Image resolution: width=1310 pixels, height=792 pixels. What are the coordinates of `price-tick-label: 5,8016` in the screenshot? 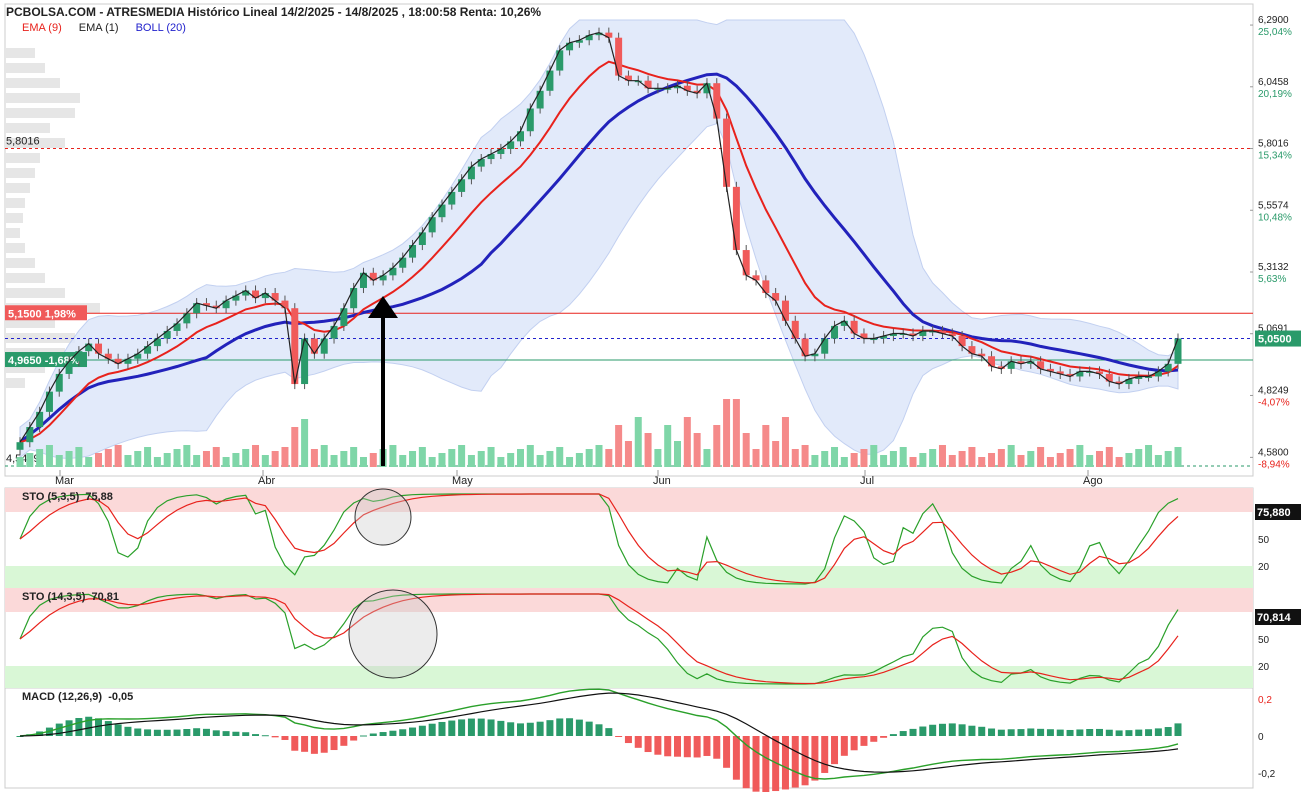 It's located at (1273, 144).